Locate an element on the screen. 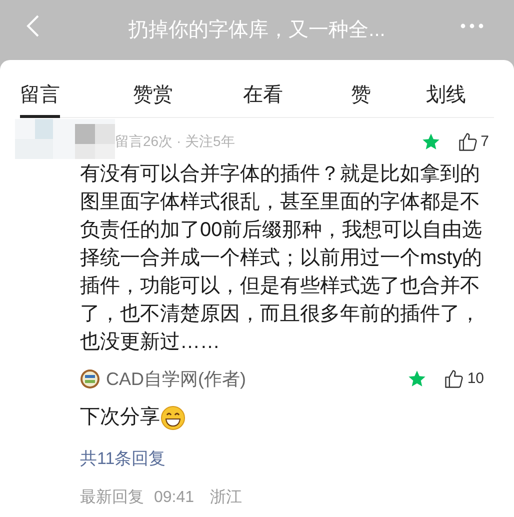 The height and width of the screenshot is (517, 514). tab: 赞赏 is located at coordinates (153, 89).